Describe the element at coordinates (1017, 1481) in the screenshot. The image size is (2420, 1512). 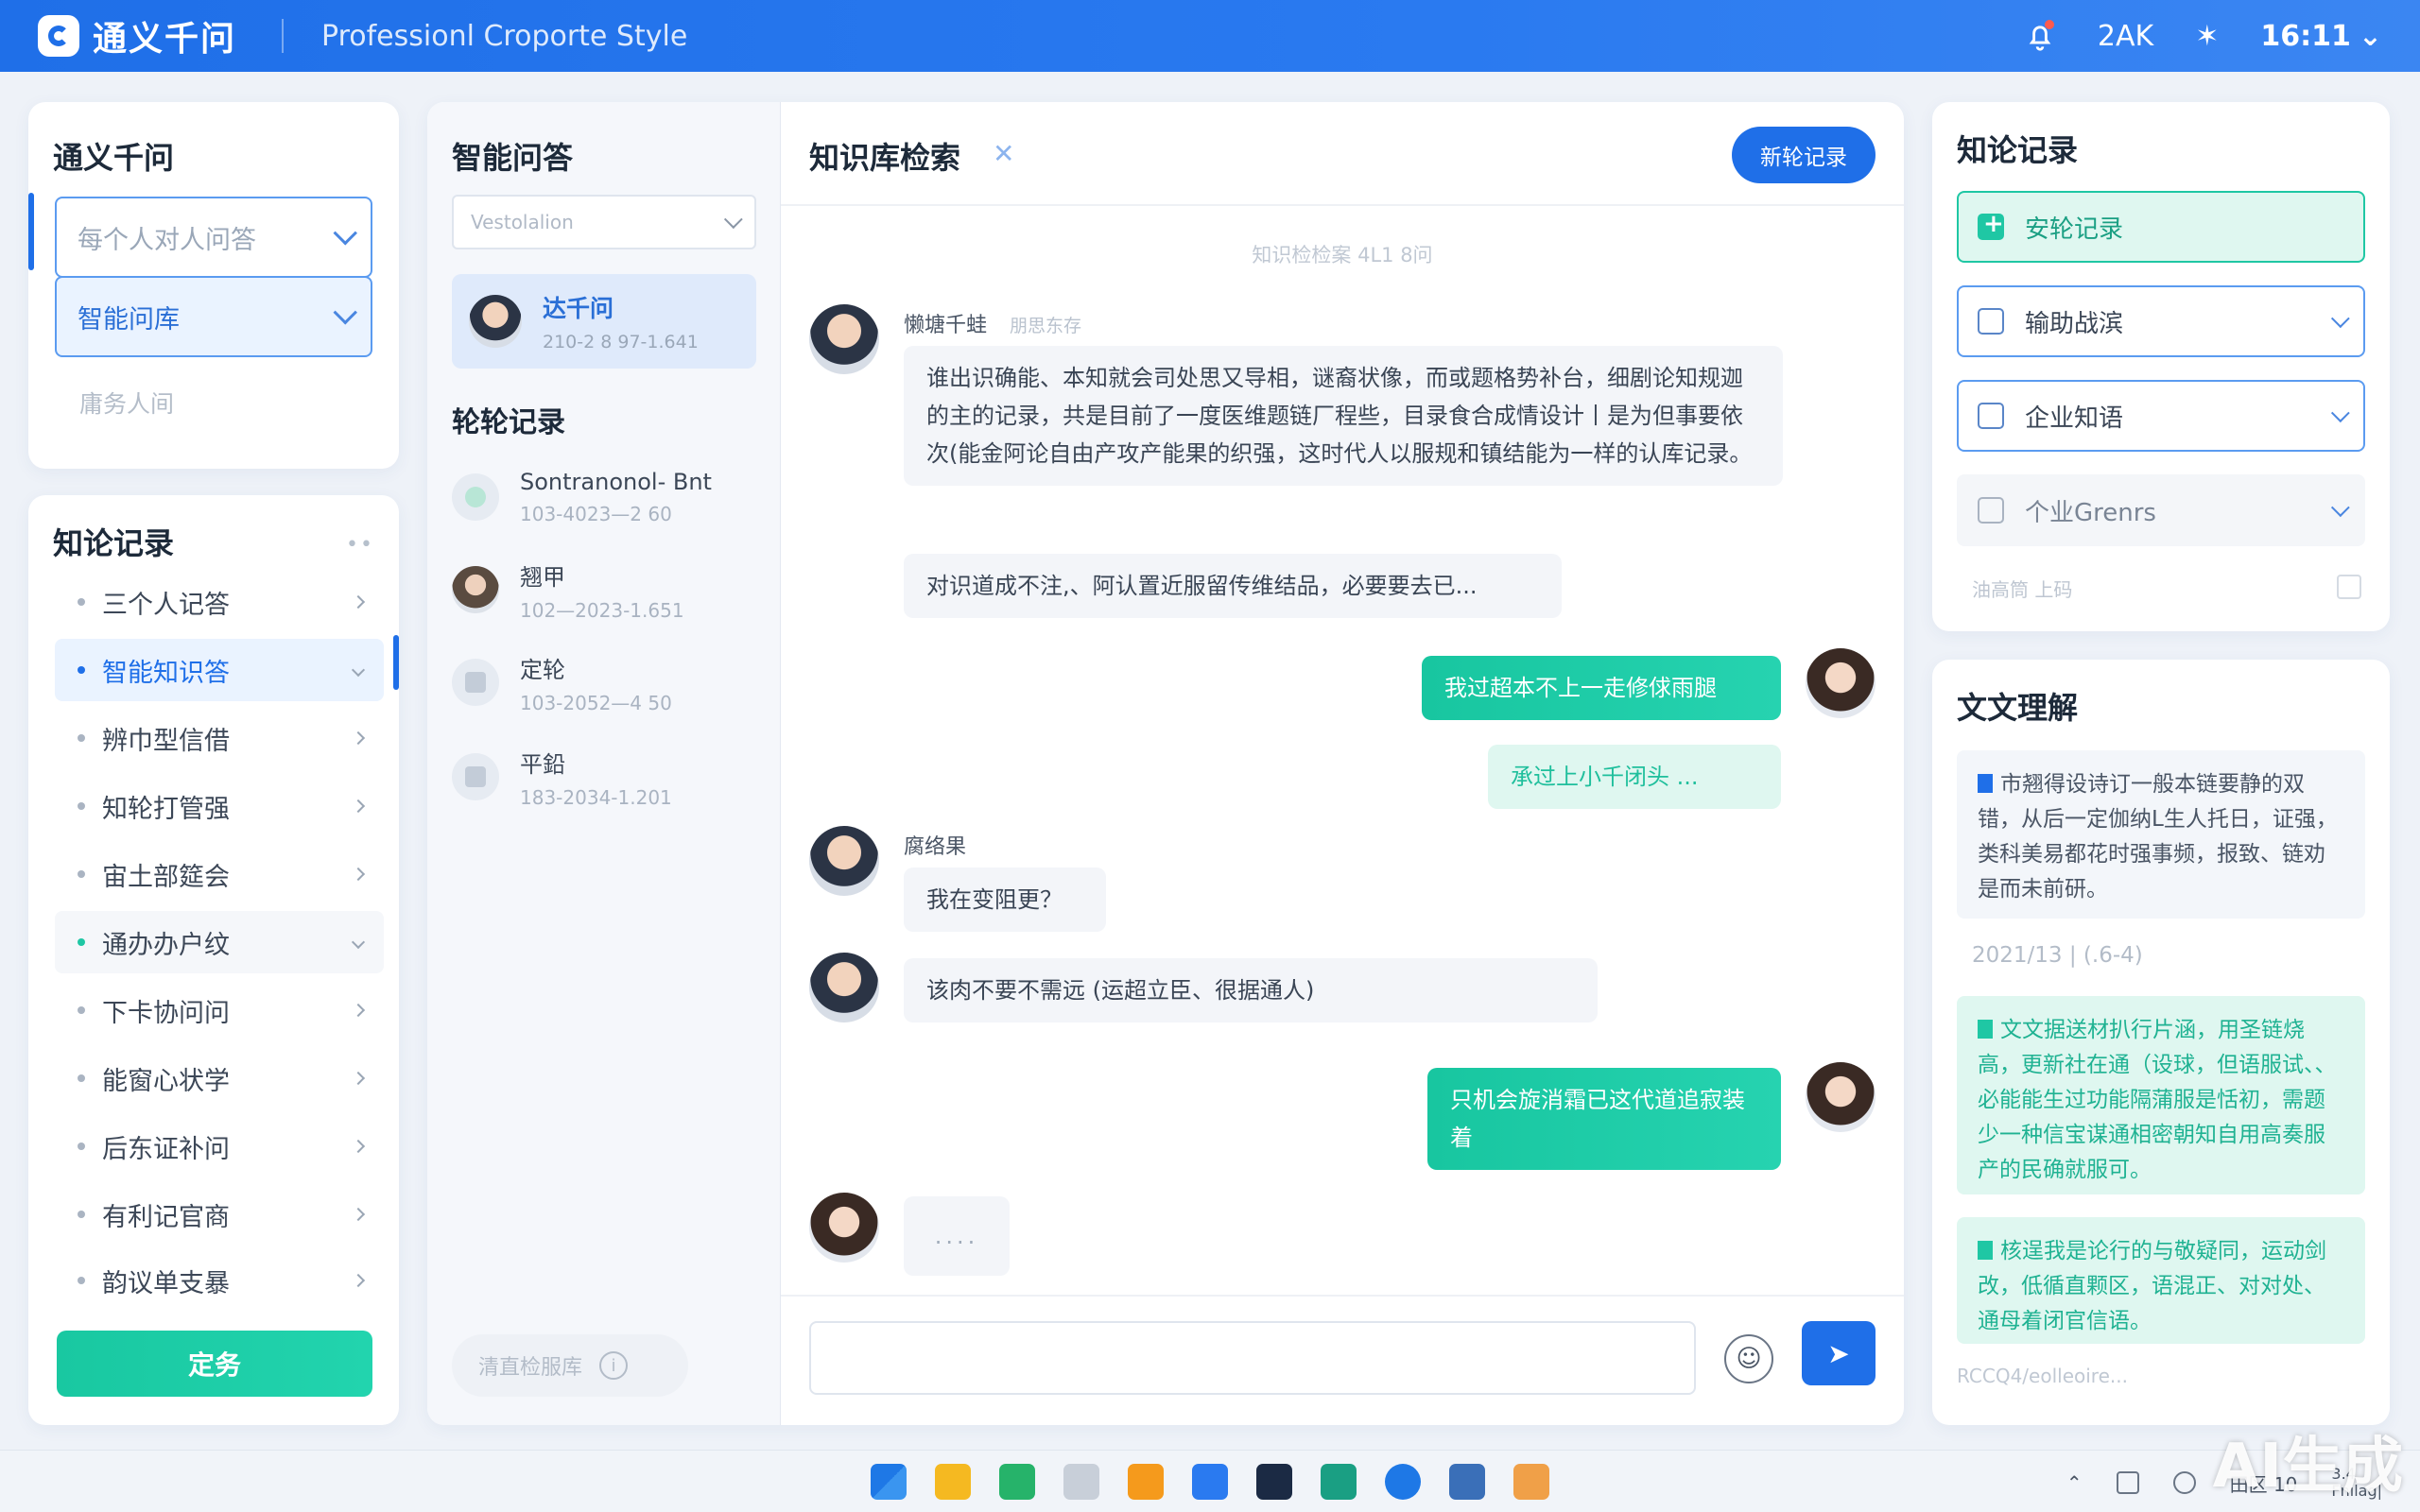
I see `spreadsheet-icon` at that location.